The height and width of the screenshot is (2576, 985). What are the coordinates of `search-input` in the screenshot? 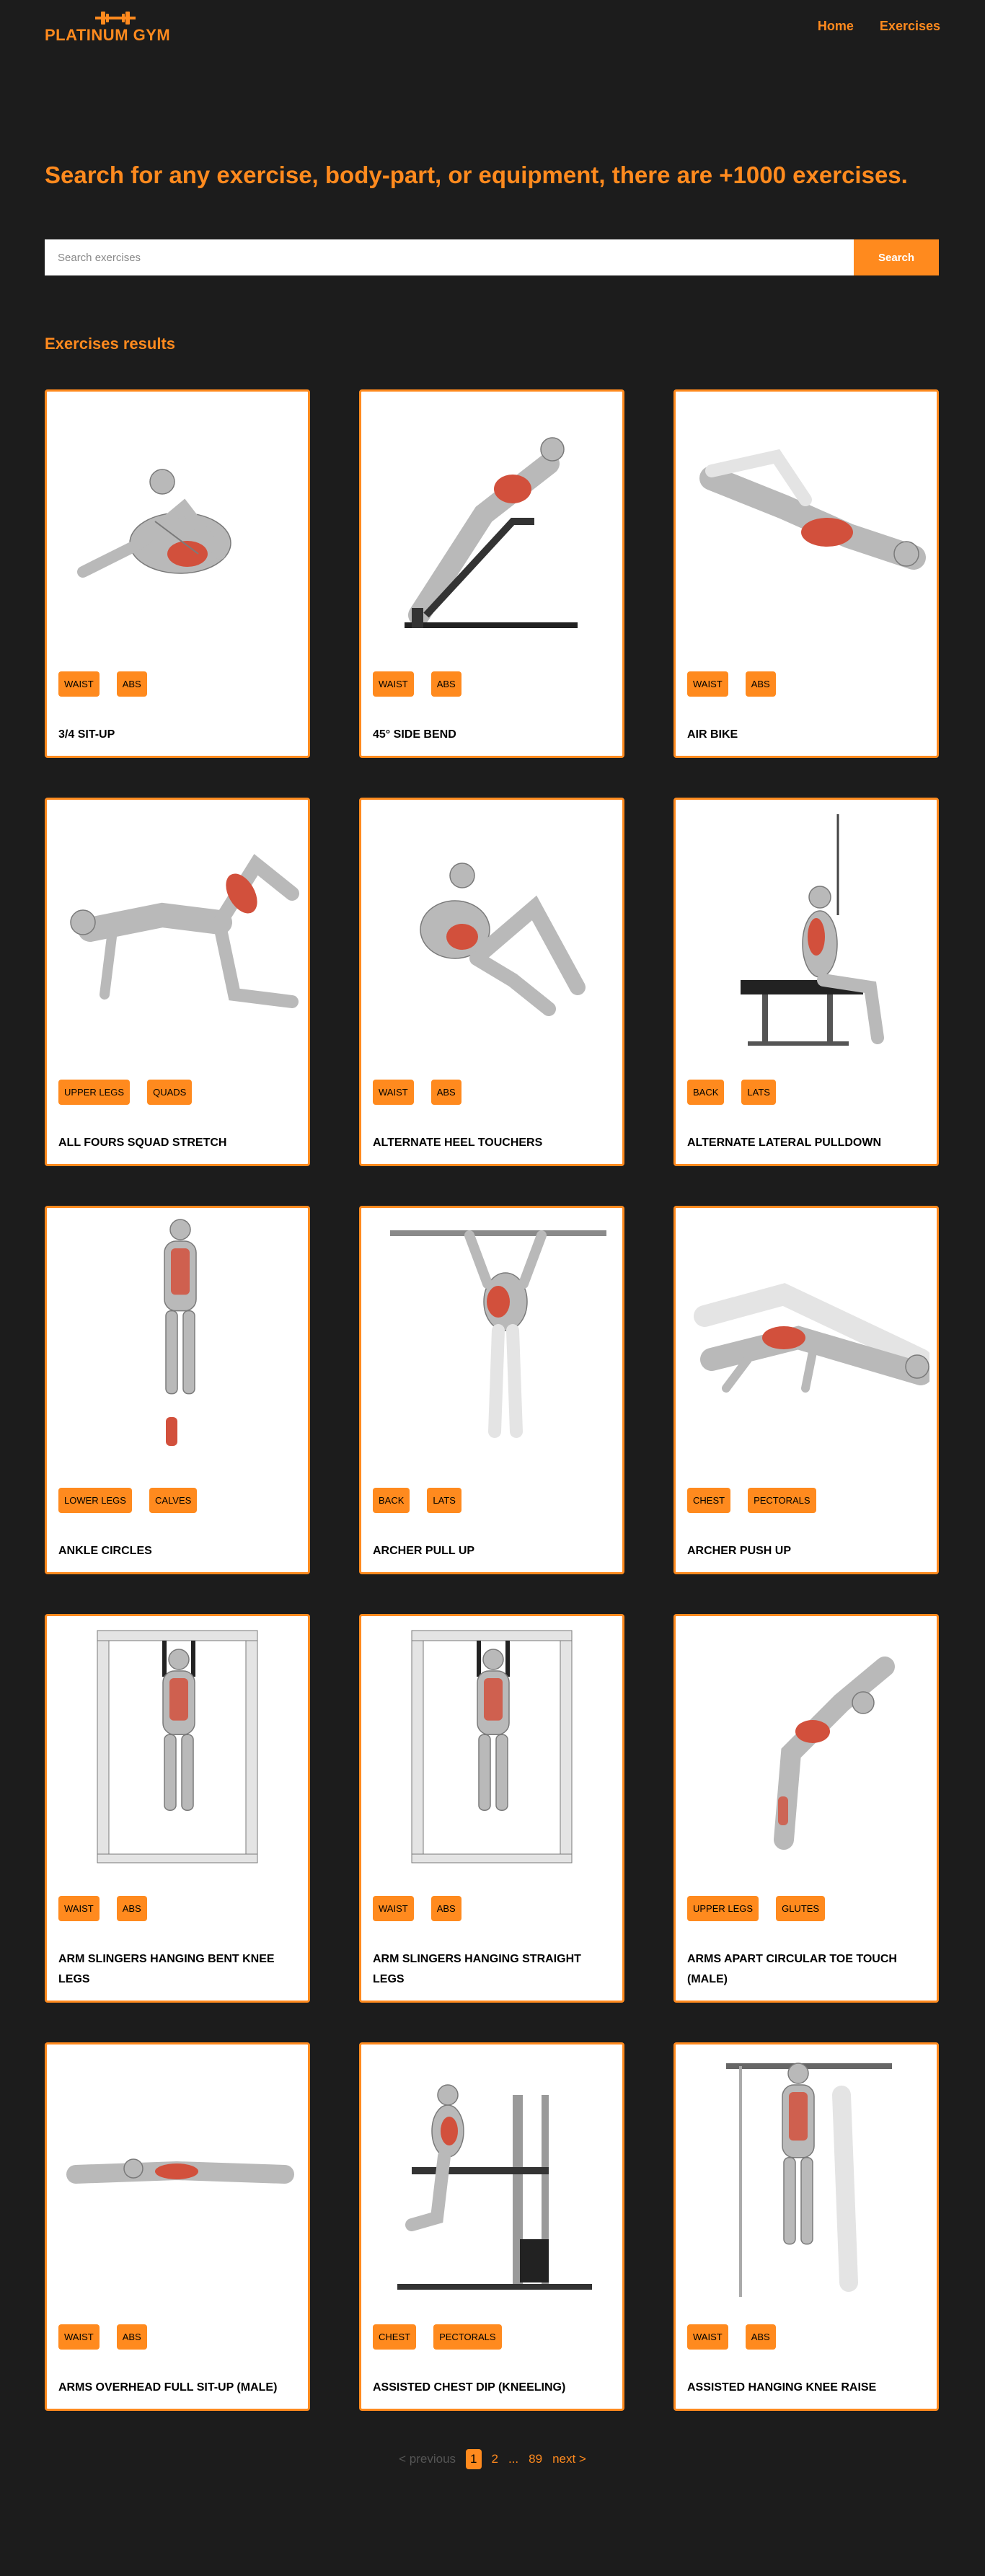 It's located at (449, 257).